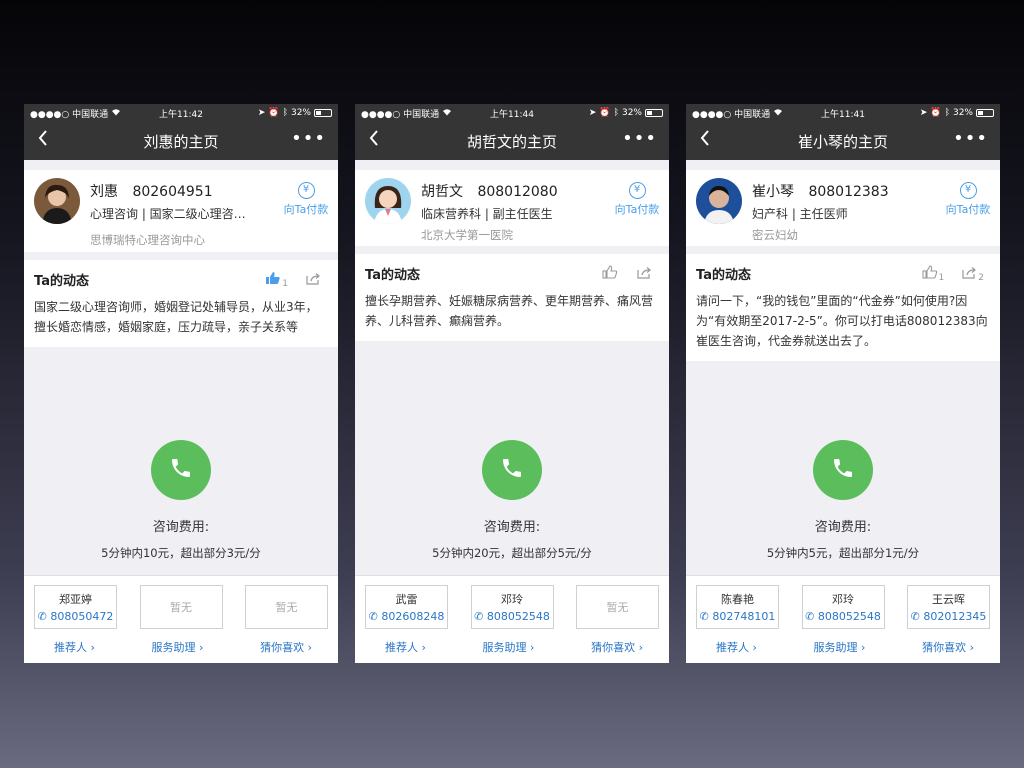 This screenshot has width=1024, height=768. I want to click on status-bar: ●●●●○ 中国联通 上午11:44 ➤ ⏰ ᛒ 32%, so click(512, 113).